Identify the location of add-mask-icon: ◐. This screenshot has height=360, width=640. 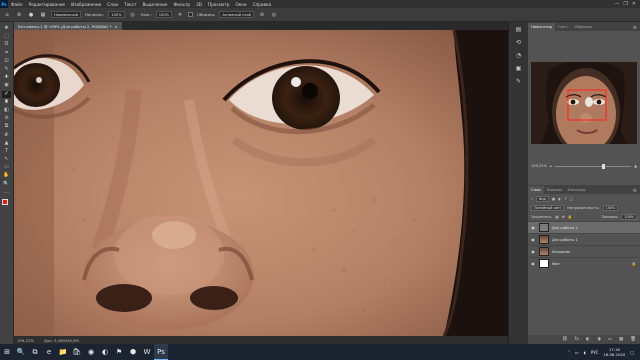
(588, 339).